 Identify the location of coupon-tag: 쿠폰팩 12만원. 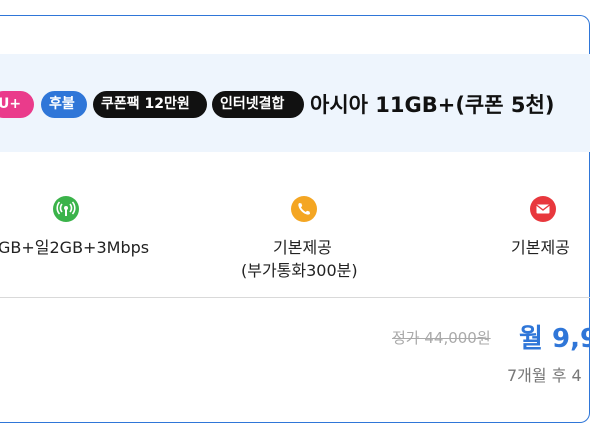
(150, 104).